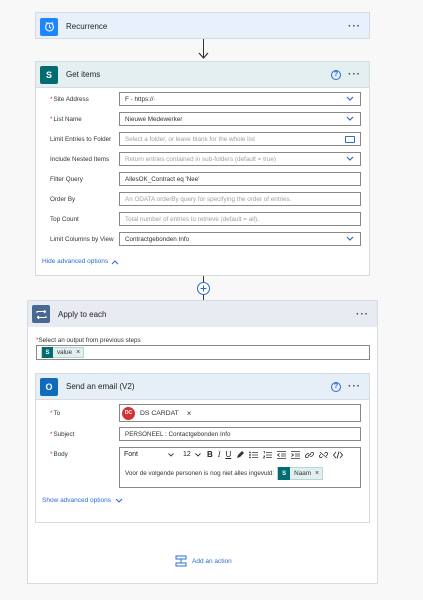 Image resolution: width=423 pixels, height=600 pixels. What do you see at coordinates (240, 434) in the screenshot?
I see `subject-input: PERSONEEL : Contactgebonden Info` at bounding box center [240, 434].